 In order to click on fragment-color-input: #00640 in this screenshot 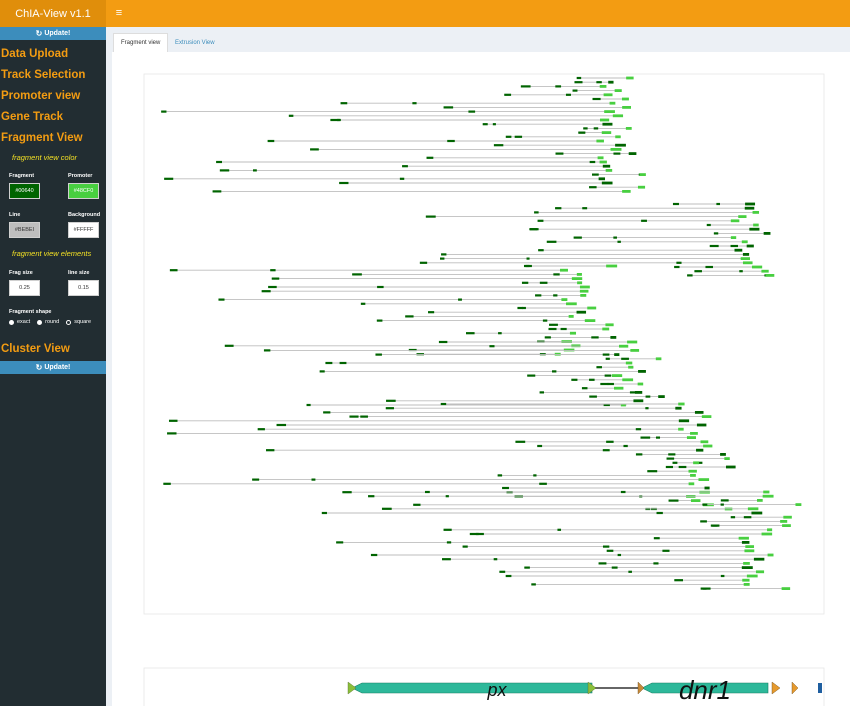, I will do `click(24, 191)`.